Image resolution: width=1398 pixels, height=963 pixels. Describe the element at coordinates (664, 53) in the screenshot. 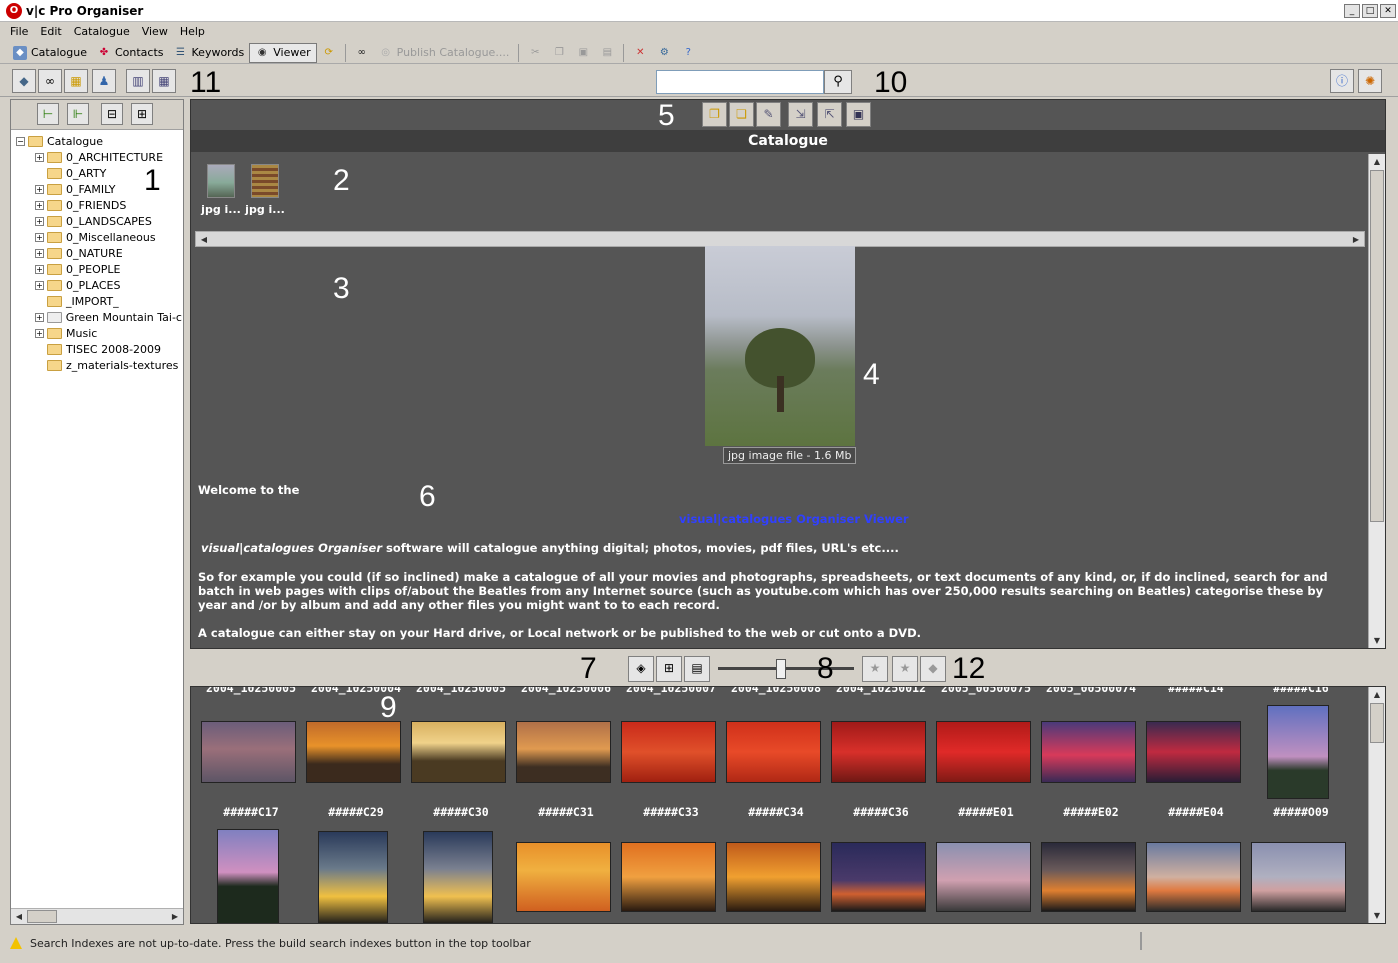

I see `build-index-button: ⚙` at that location.